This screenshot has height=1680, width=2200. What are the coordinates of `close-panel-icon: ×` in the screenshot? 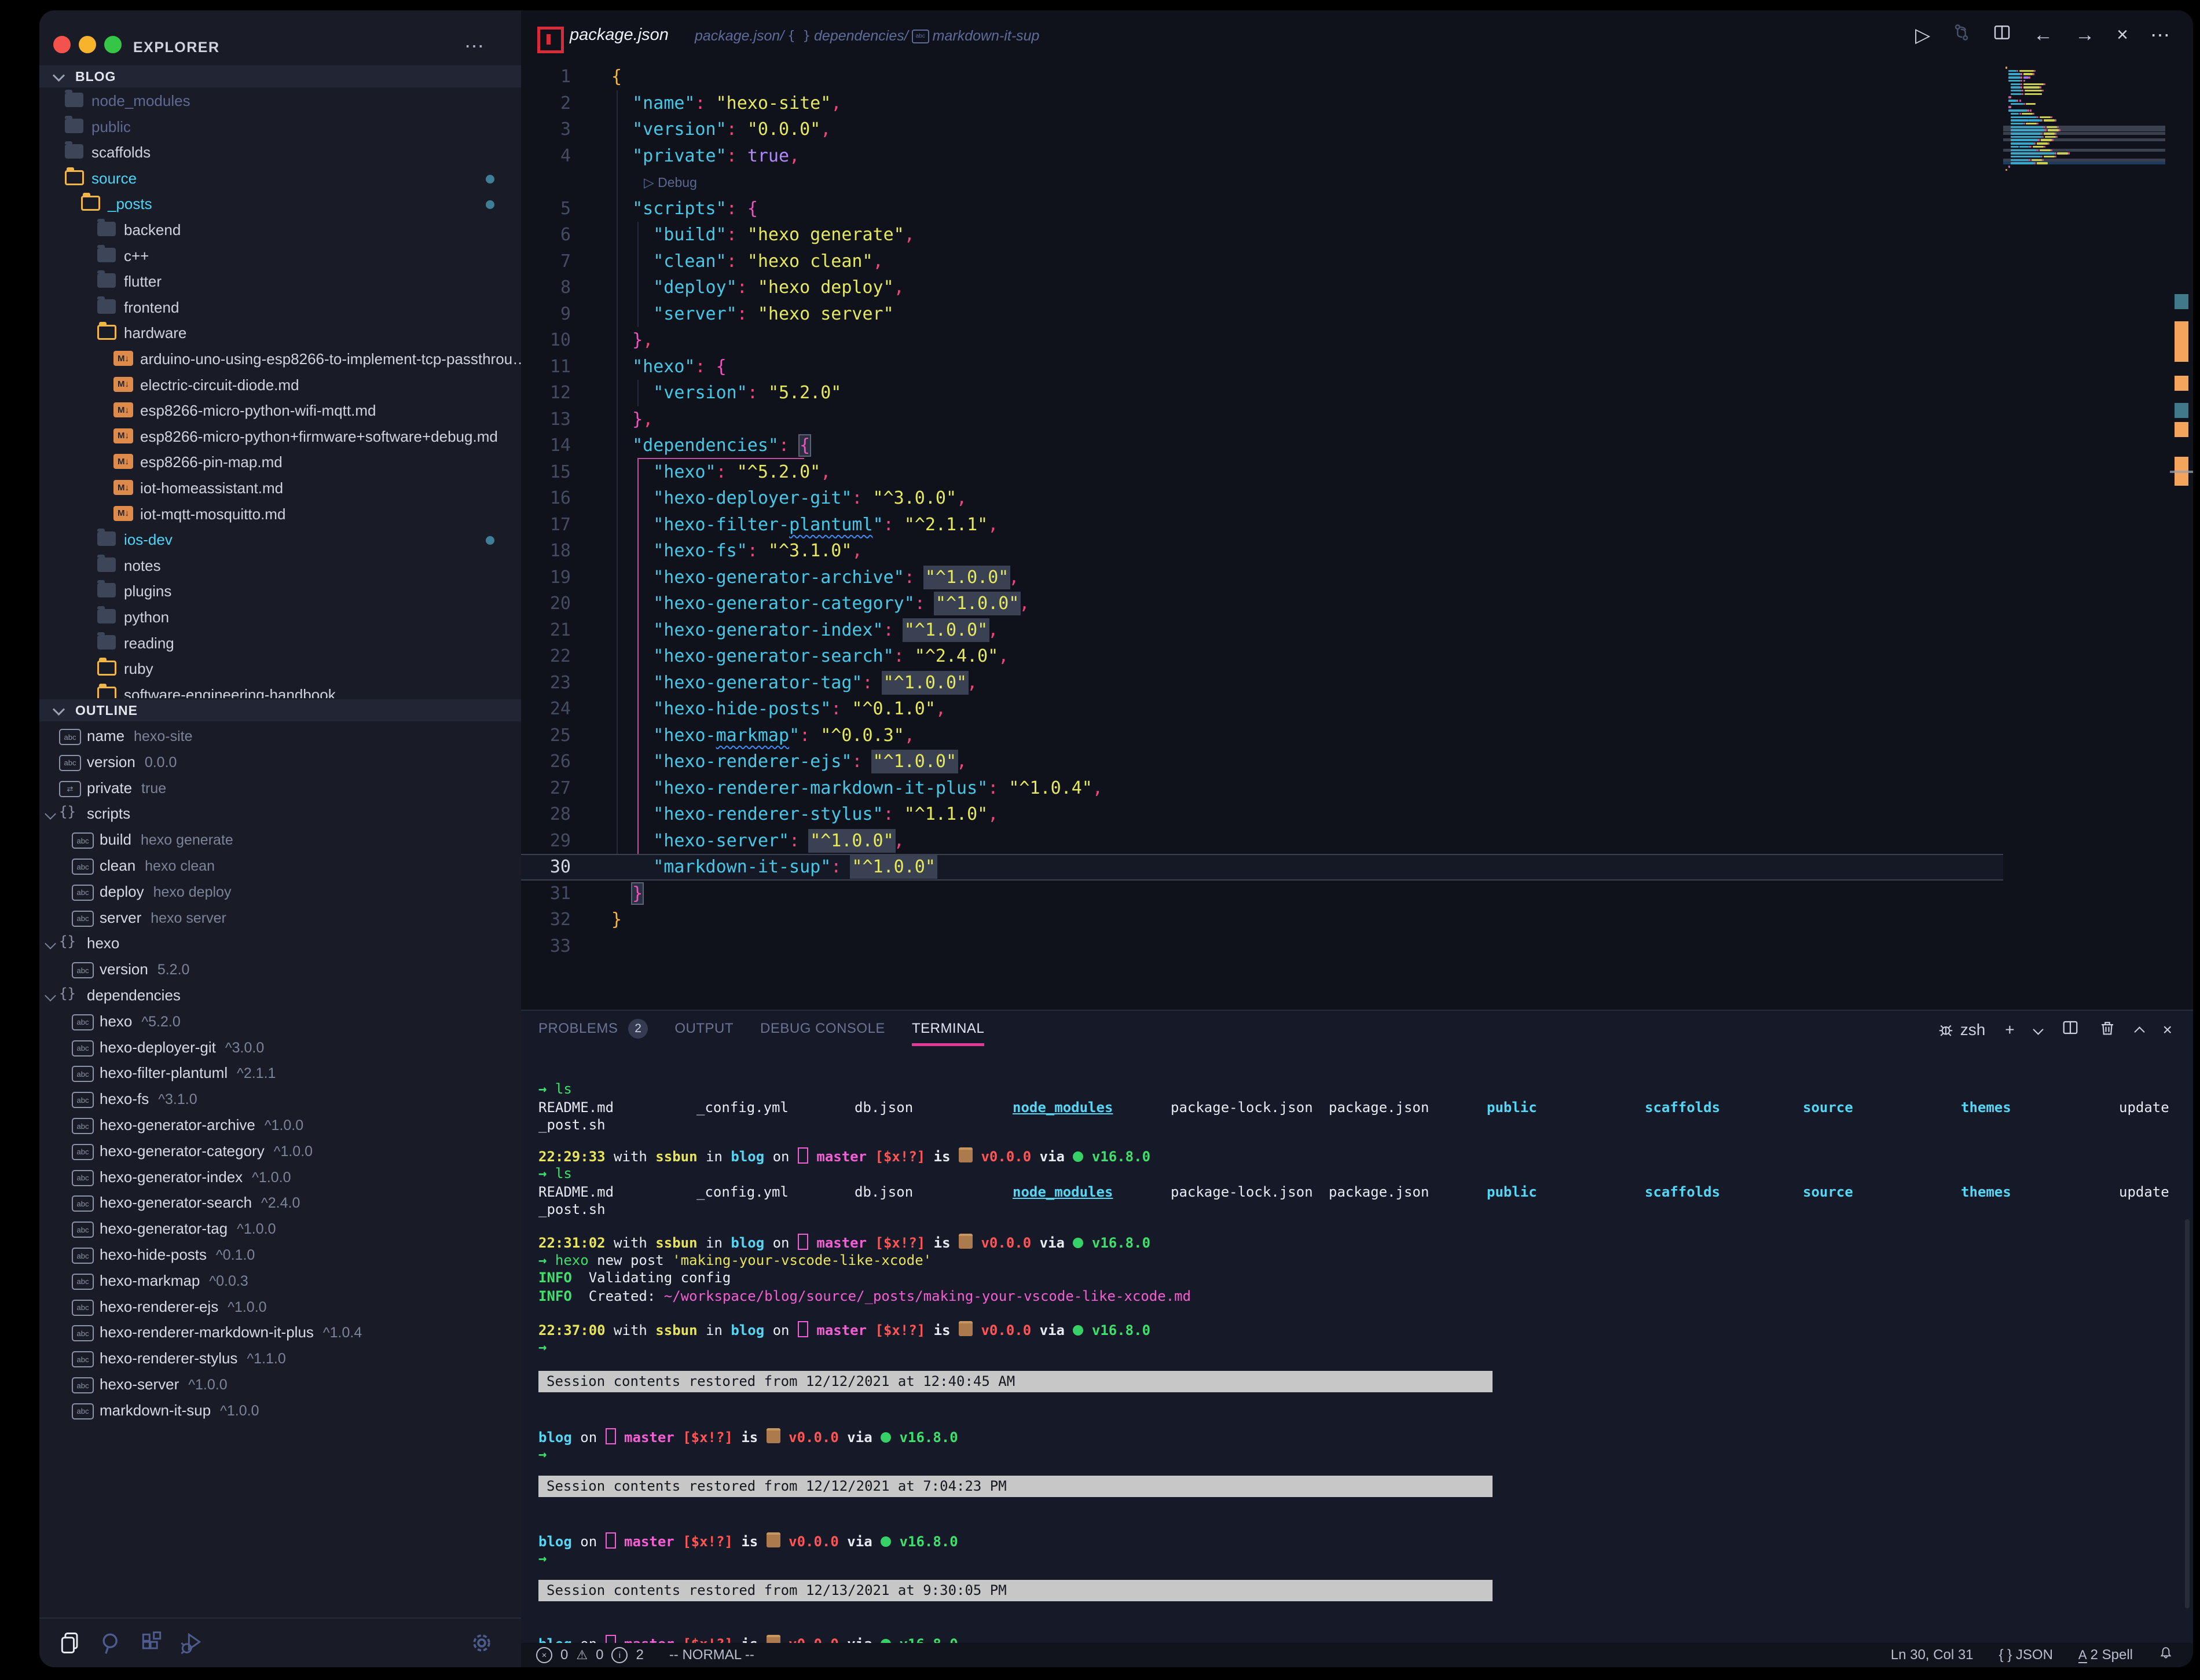 It's located at (2167, 1030).